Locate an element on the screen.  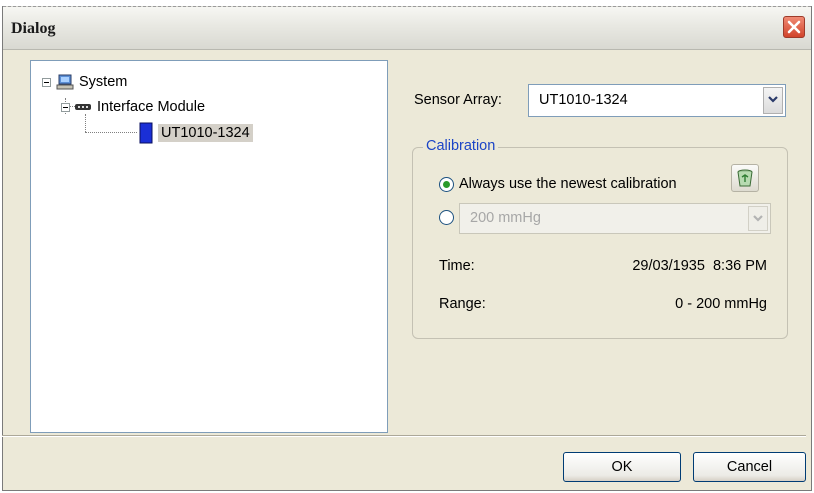
calibration-legend: Calibration is located at coordinates (461, 146).